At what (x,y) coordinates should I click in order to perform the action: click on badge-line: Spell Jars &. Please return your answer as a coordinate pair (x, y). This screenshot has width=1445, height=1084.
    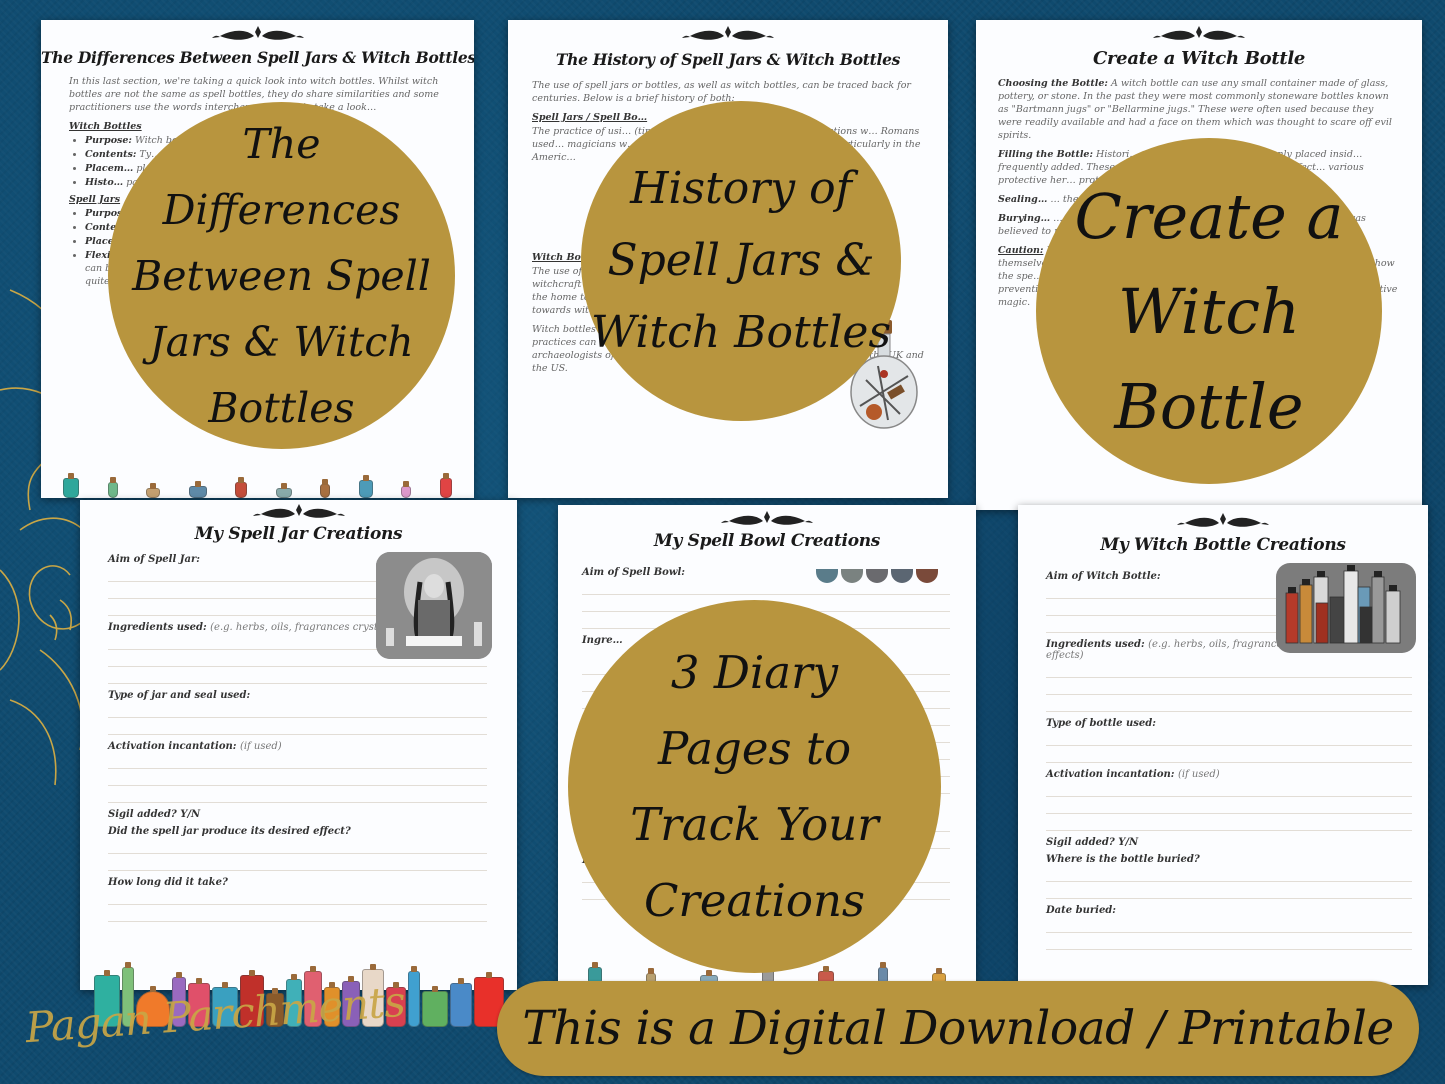
    Looking at the image, I should click on (741, 260).